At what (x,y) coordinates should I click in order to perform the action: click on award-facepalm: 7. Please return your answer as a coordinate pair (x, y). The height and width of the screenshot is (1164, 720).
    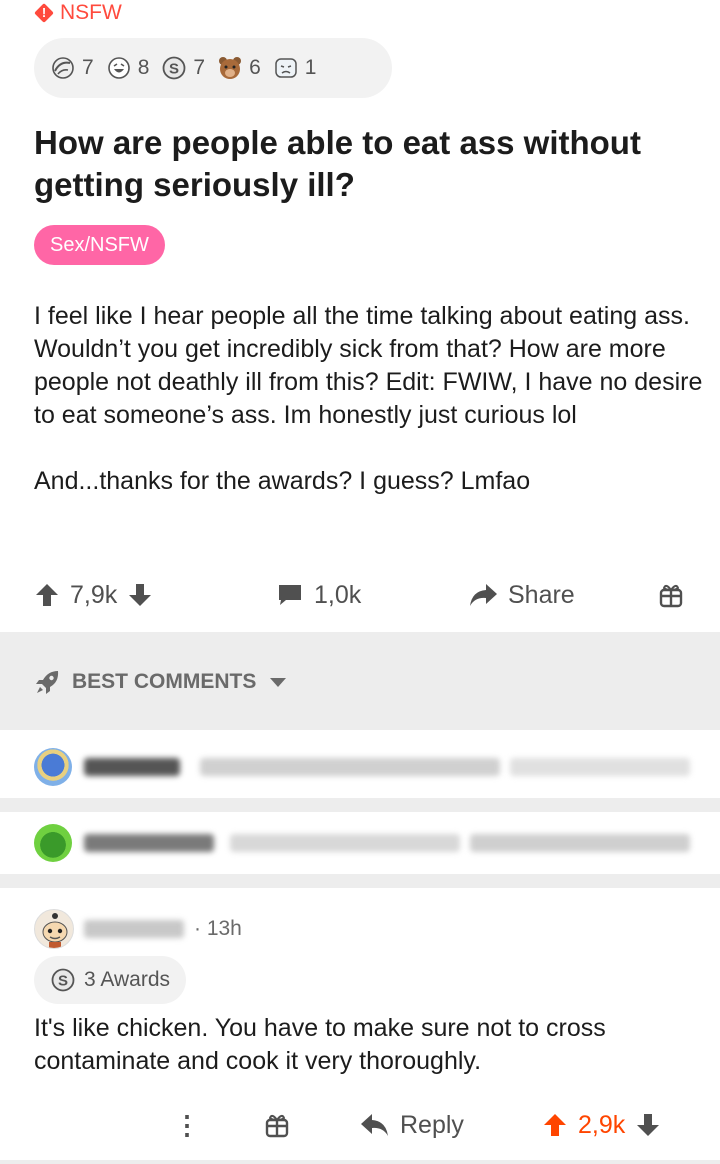
    Looking at the image, I should click on (72, 68).